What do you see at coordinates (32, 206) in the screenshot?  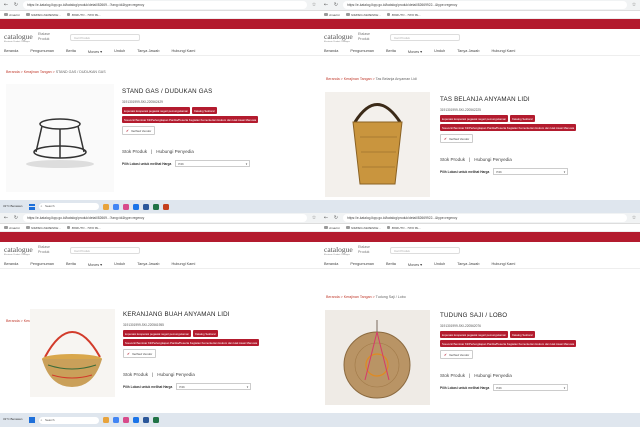 I see `windows-start-icon` at bounding box center [32, 206].